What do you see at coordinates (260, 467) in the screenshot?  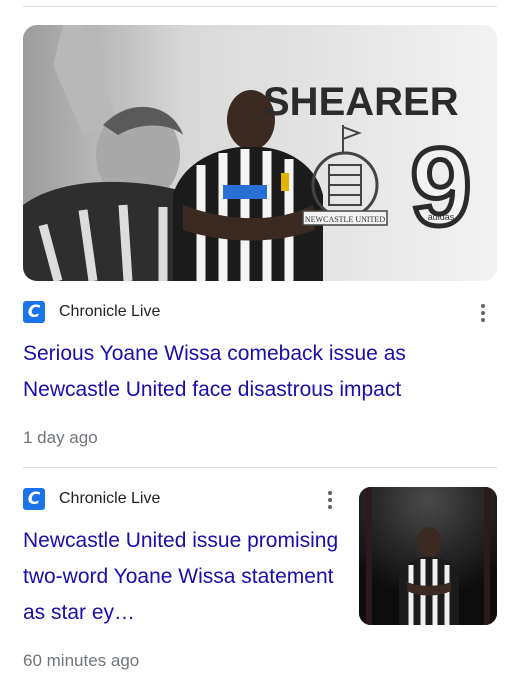 I see `article-divider` at bounding box center [260, 467].